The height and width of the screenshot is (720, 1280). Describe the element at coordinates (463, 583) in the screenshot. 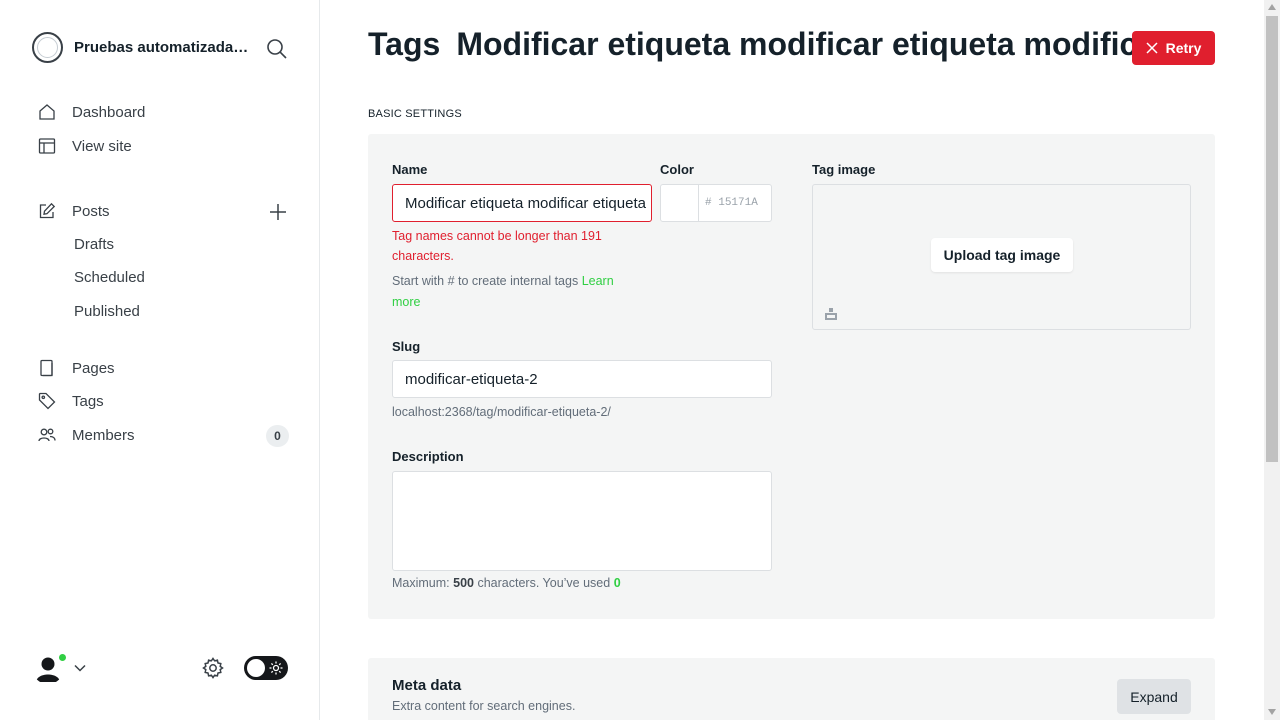

I see `count-max: 500` at that location.